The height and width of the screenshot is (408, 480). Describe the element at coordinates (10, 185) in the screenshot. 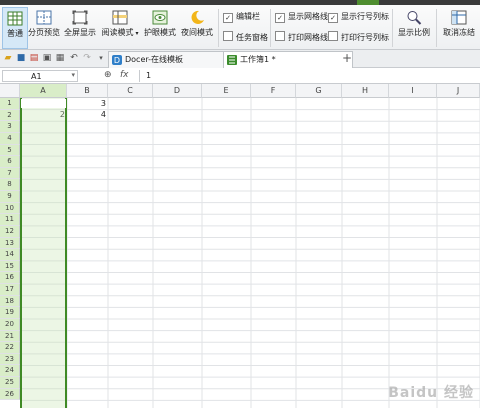

I see `row-header: 8` at that location.